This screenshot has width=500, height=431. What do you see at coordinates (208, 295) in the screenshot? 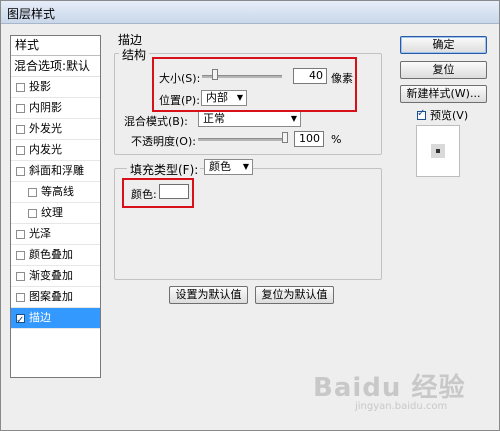
I see `set-default-button: 设置为默认值` at bounding box center [208, 295].